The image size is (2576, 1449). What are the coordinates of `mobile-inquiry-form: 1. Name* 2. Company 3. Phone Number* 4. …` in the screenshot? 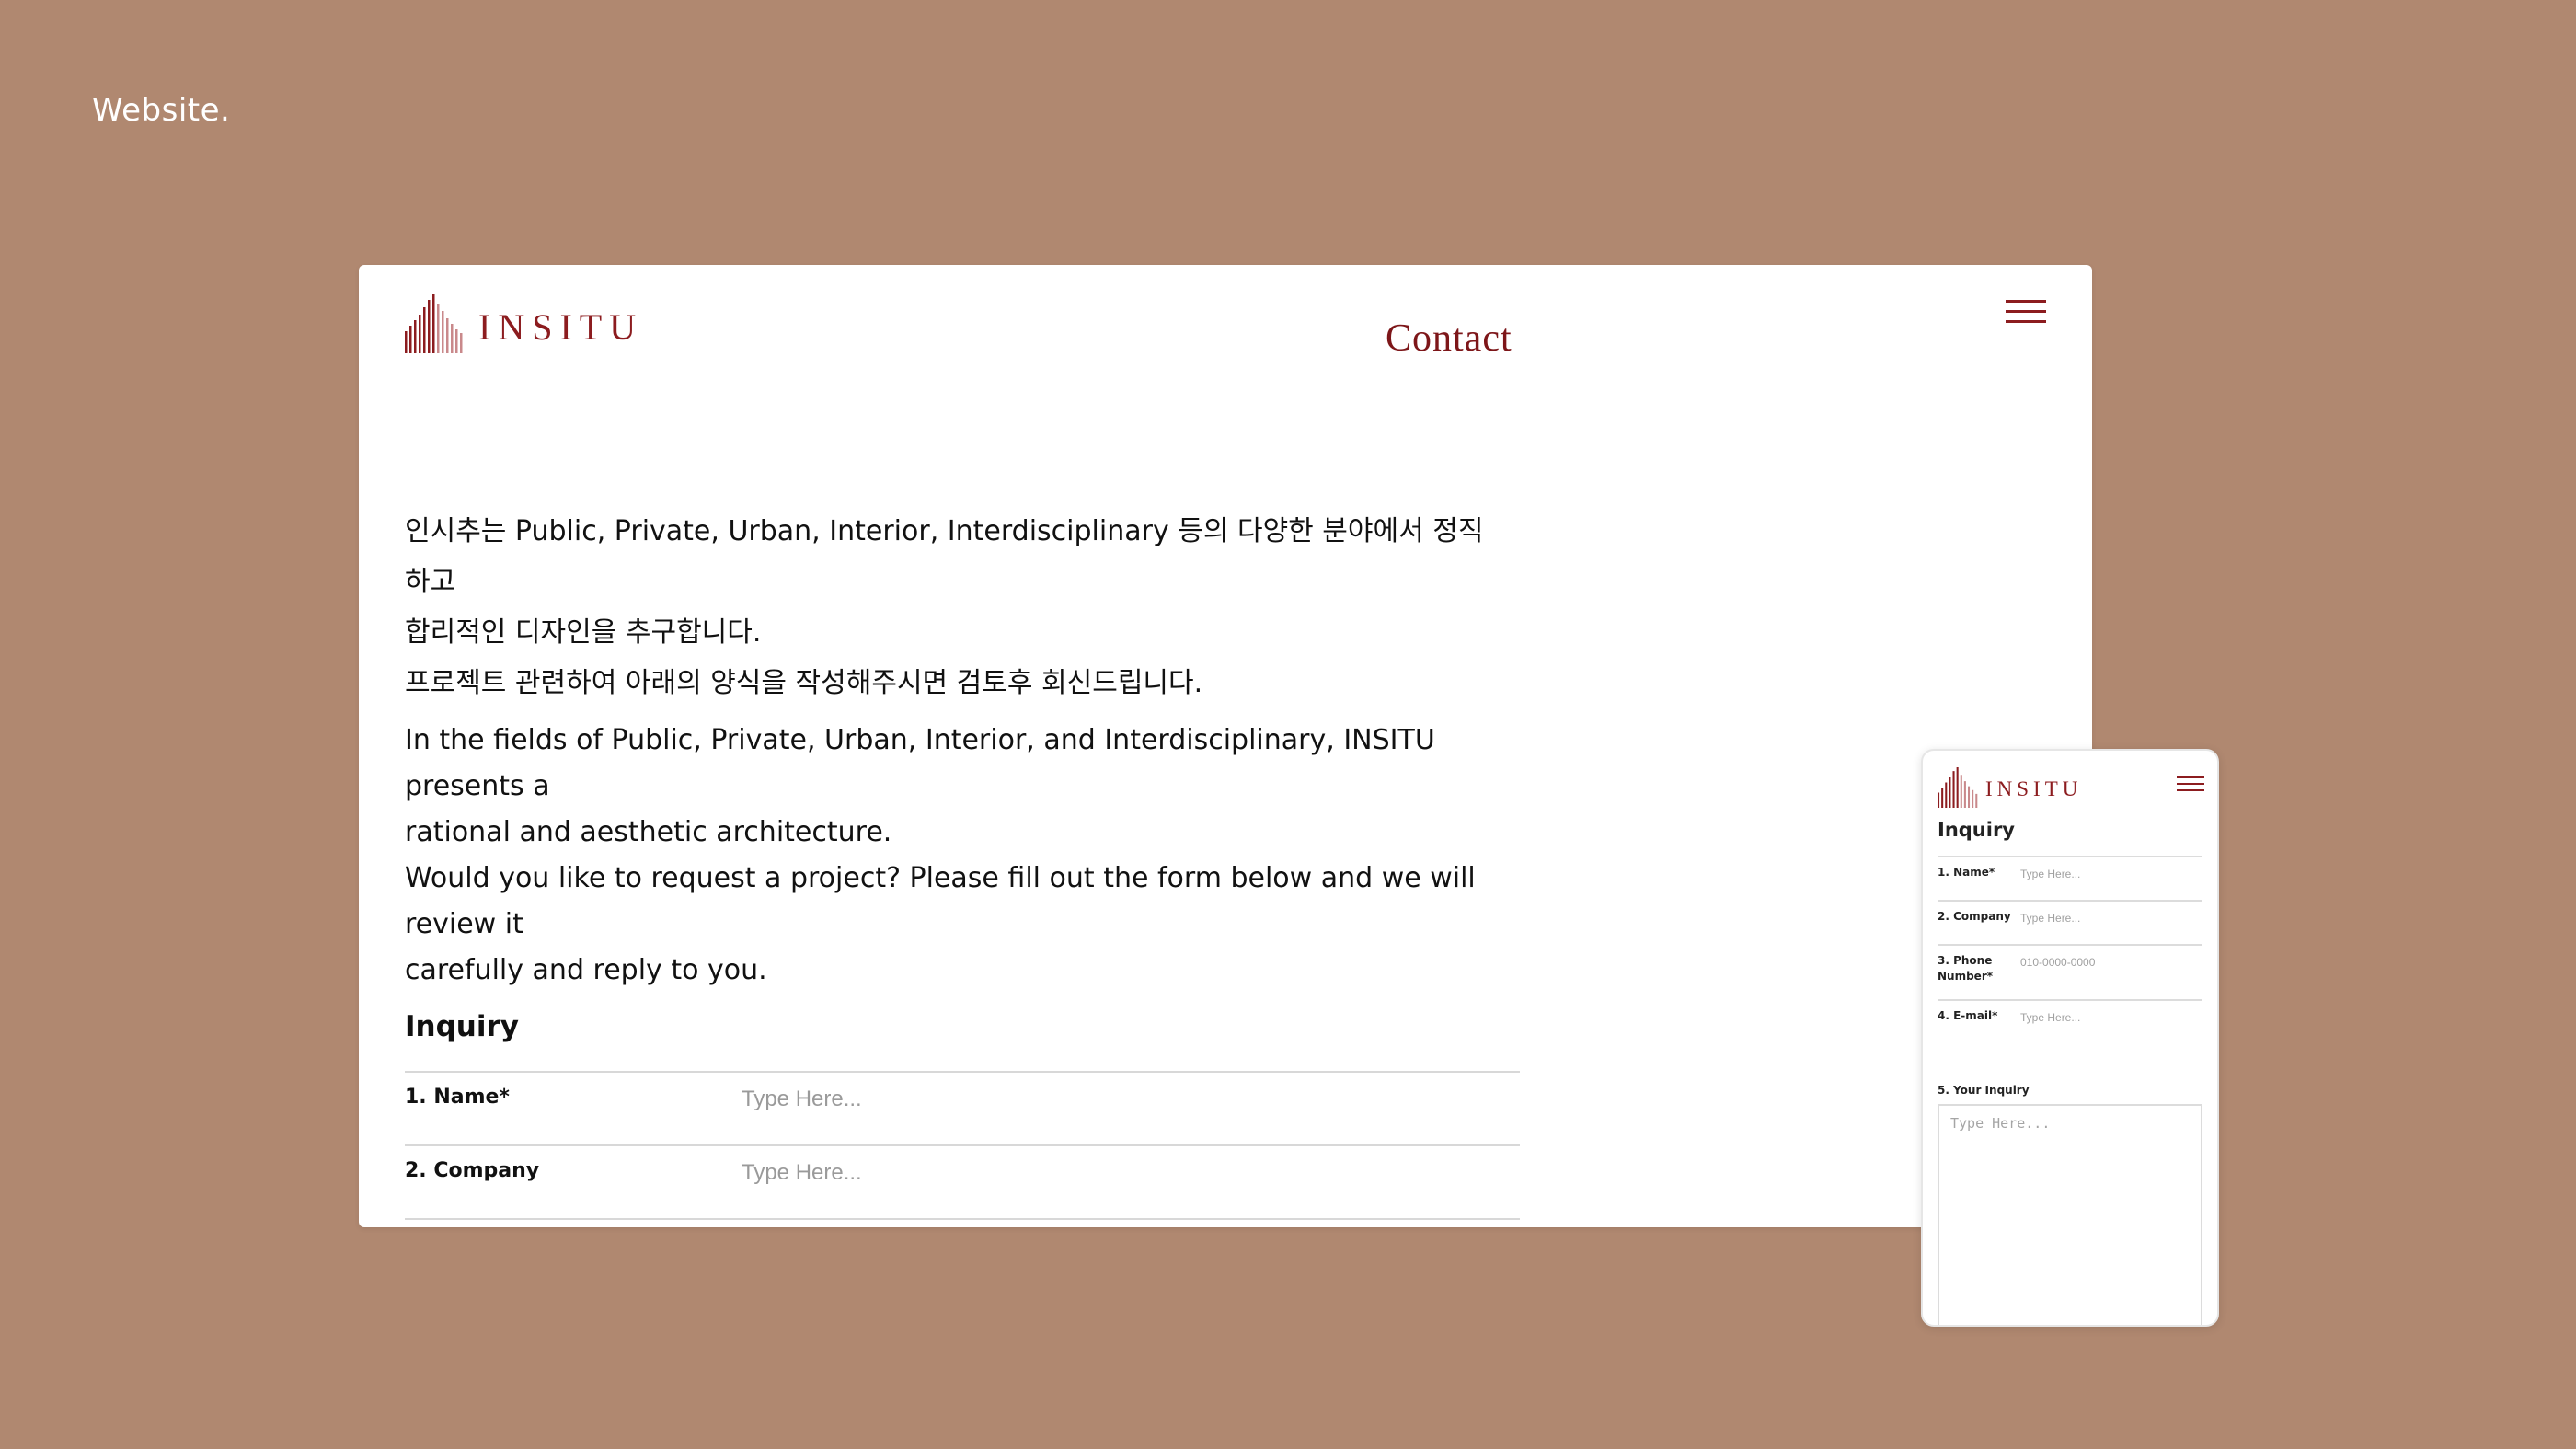 It's located at (2070, 949).